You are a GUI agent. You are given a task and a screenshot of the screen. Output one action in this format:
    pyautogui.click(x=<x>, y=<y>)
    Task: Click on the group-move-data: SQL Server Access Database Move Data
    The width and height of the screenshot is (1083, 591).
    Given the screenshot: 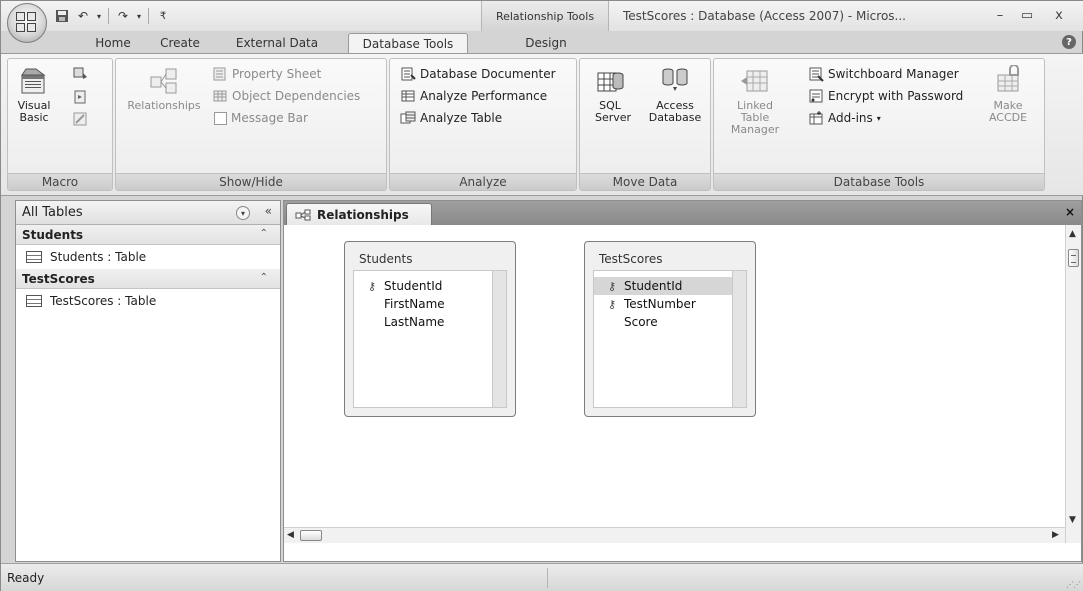 What is the action you would take?
    pyautogui.click(x=645, y=124)
    